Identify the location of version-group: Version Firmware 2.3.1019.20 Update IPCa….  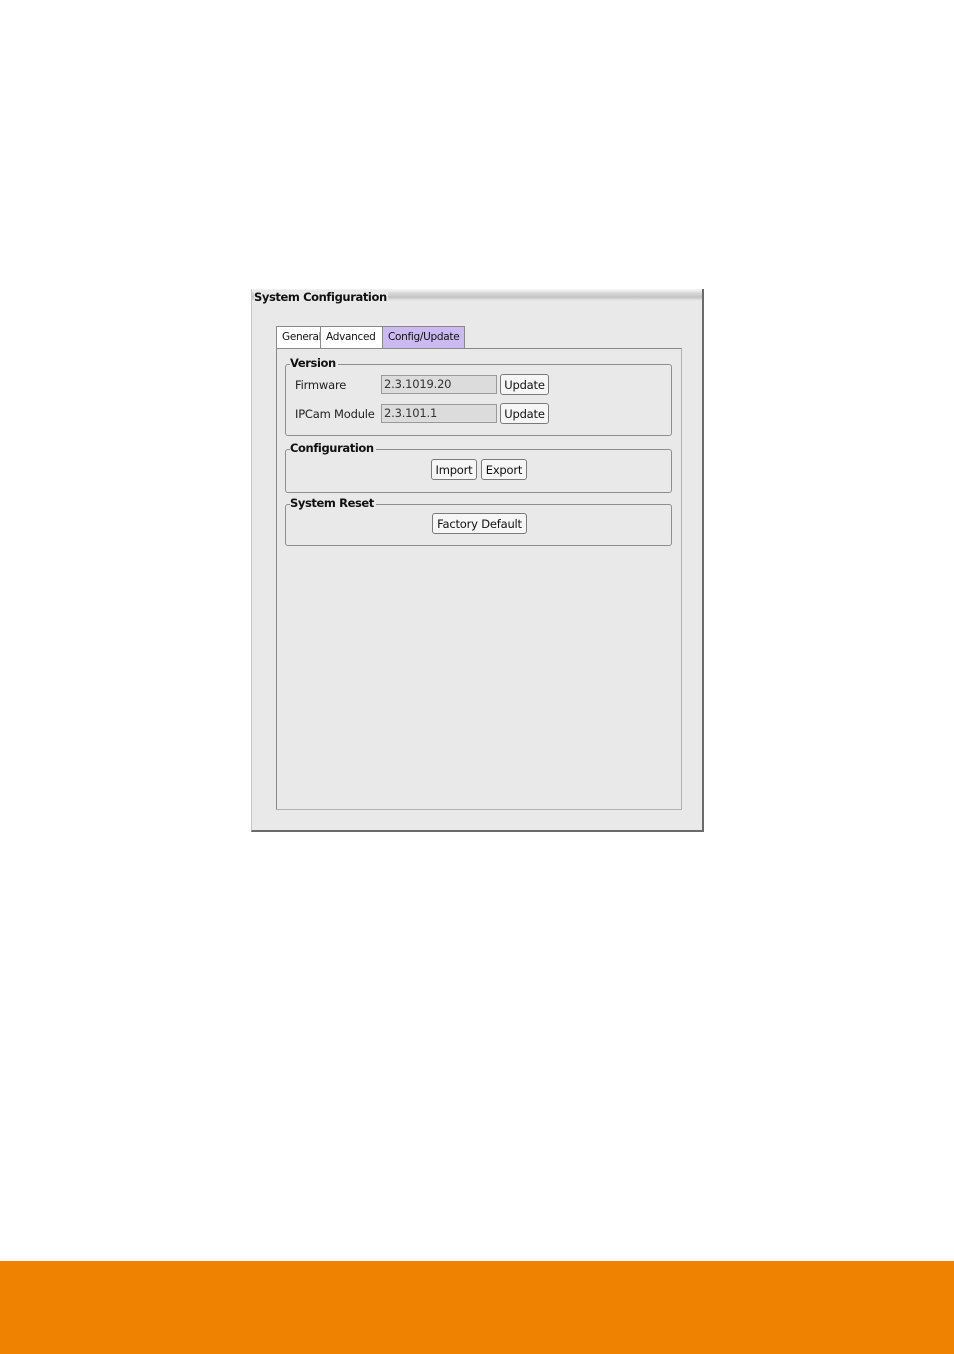
(478, 396).